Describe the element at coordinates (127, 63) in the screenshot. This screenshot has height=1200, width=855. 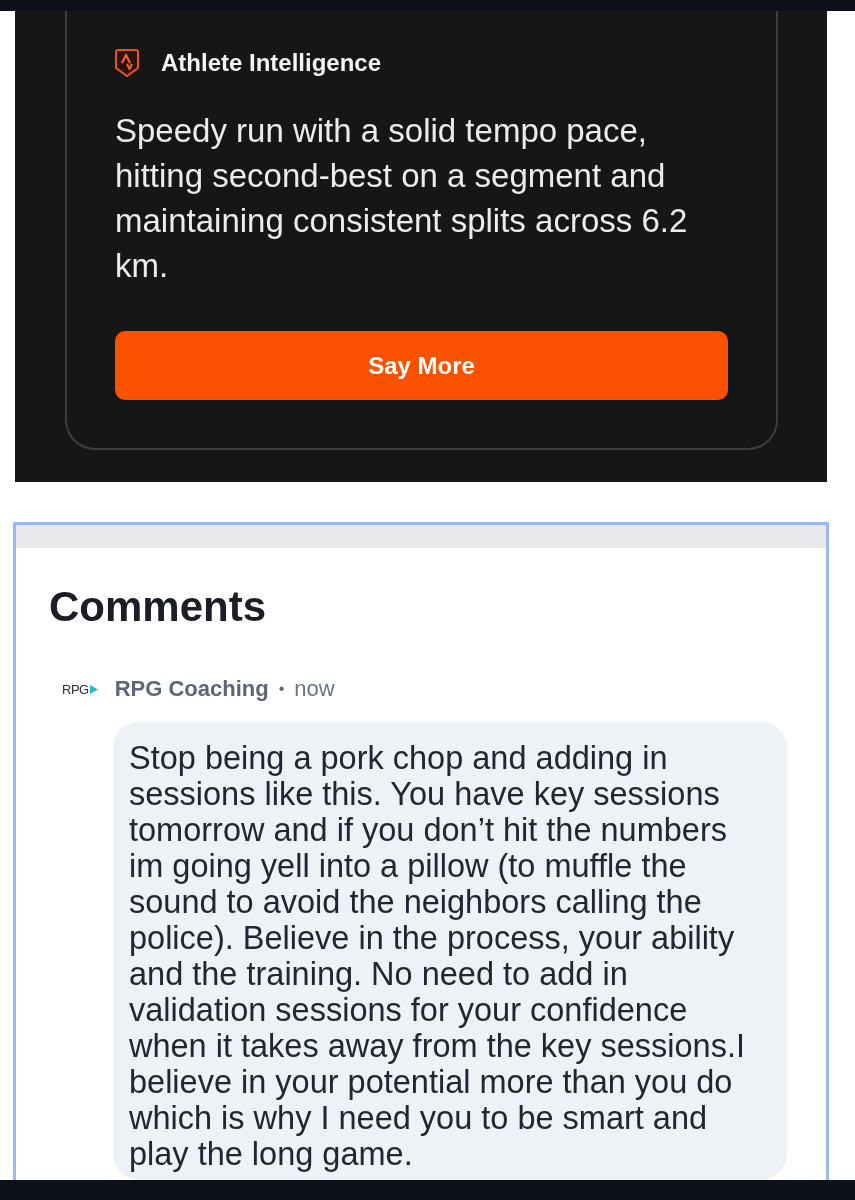
I see `shield-icon` at that location.